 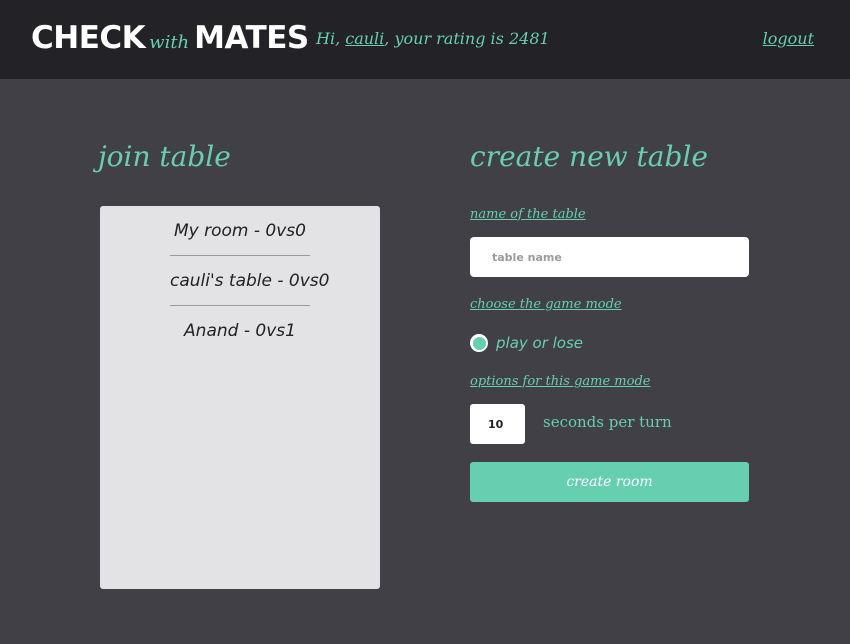 What do you see at coordinates (164, 156) in the screenshot?
I see `join-table-heading: join table` at bounding box center [164, 156].